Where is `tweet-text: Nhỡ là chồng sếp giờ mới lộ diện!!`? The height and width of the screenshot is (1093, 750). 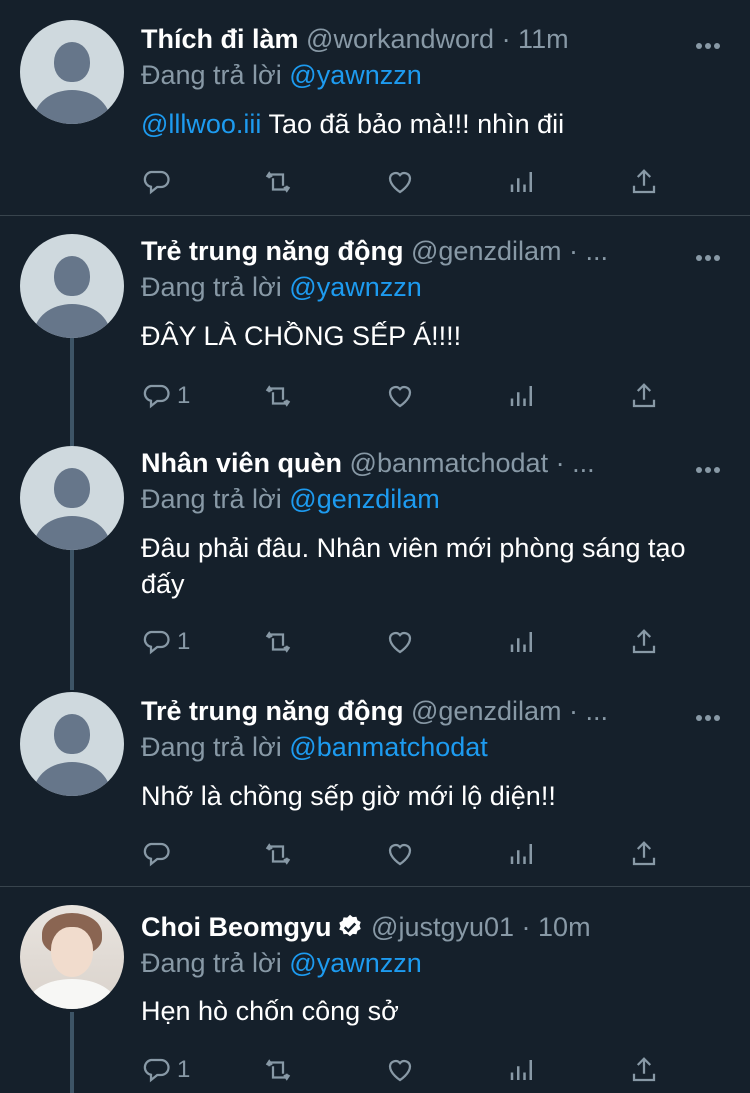
tweet-text: Nhỡ là chồng sếp giờ mới lộ diện!! is located at coordinates (348, 796).